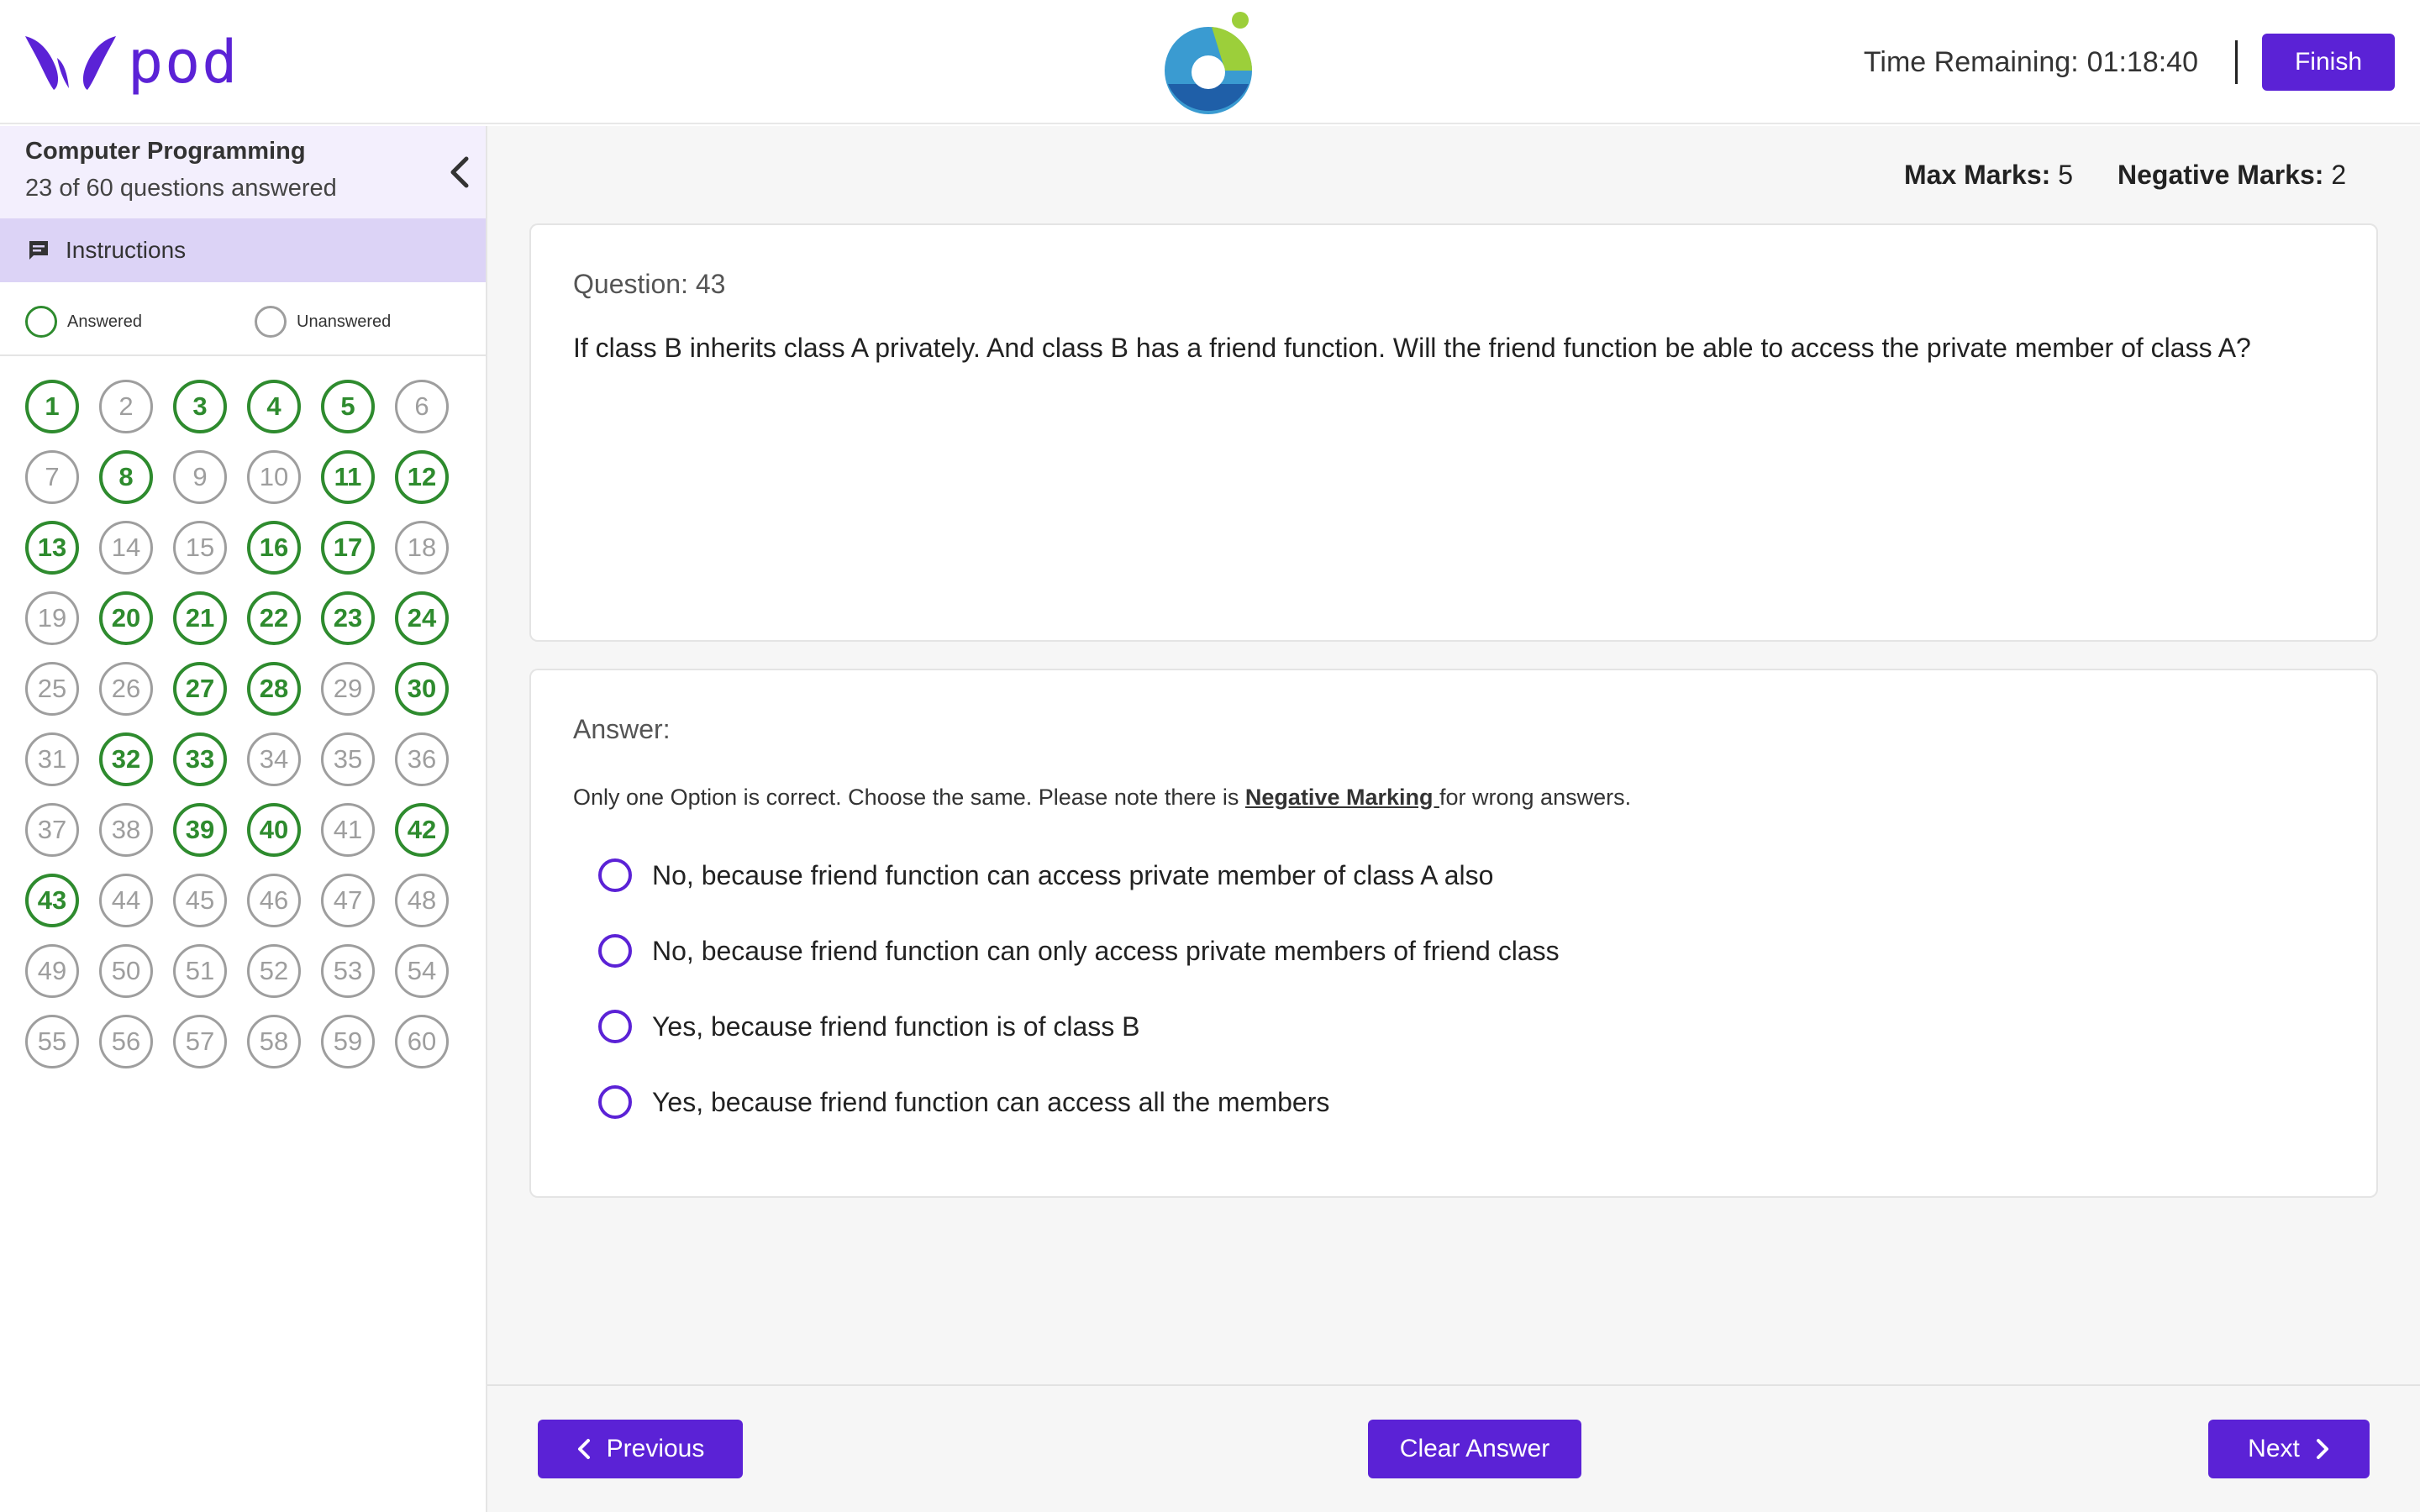 The image size is (2420, 1512). What do you see at coordinates (422, 689) in the screenshot?
I see `question-number-button: 30` at bounding box center [422, 689].